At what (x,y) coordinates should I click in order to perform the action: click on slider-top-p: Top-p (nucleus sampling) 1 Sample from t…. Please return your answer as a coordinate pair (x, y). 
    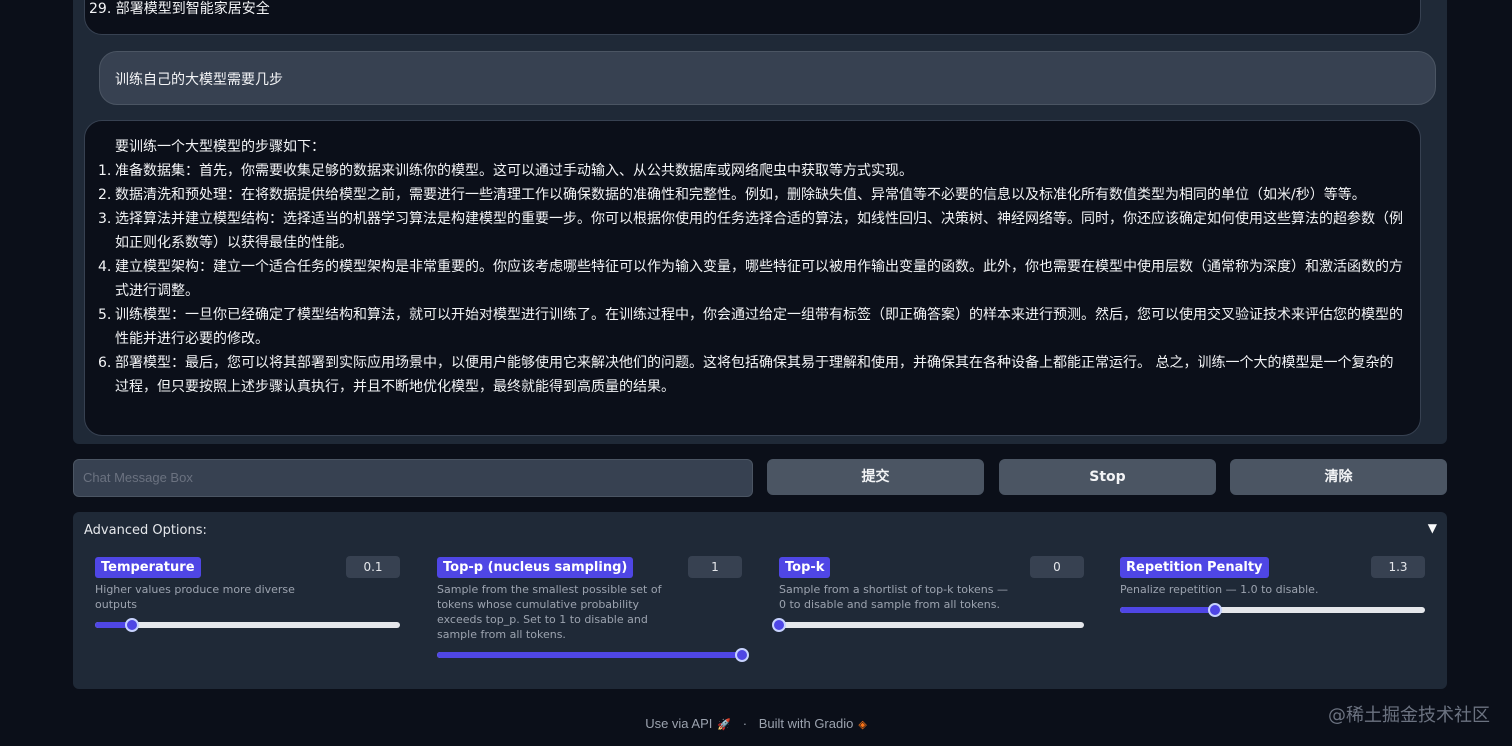
    Looking at the image, I should click on (593, 609).